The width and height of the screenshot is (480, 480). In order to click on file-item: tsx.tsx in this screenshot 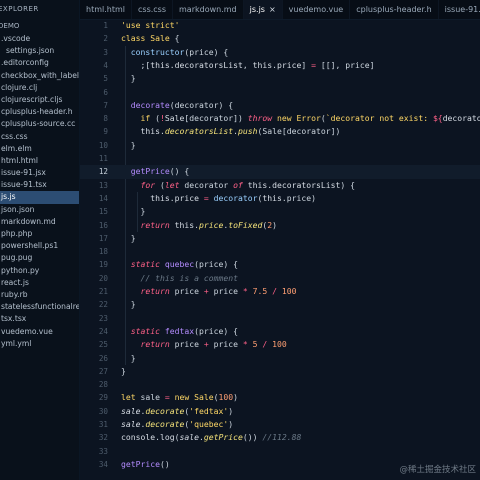, I will do `click(39, 319)`.